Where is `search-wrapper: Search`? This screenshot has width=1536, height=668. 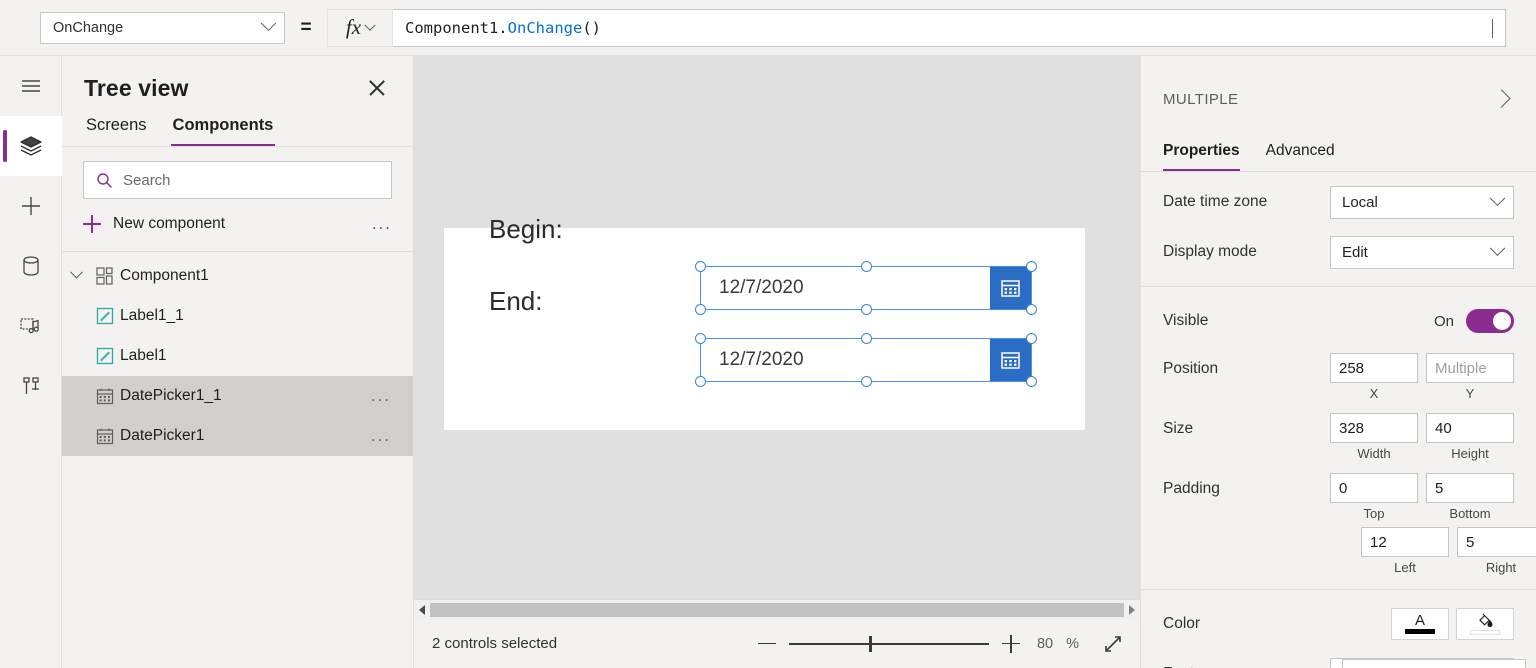 search-wrapper: Search is located at coordinates (237, 173).